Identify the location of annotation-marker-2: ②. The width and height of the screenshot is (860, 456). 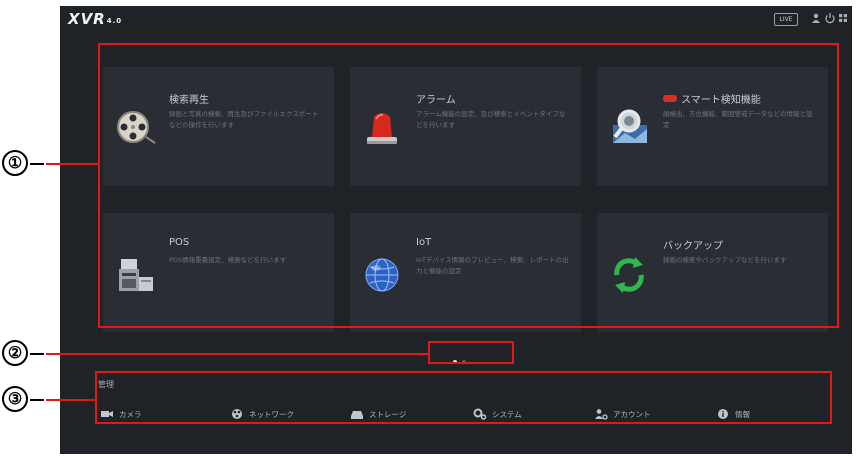
(15, 353).